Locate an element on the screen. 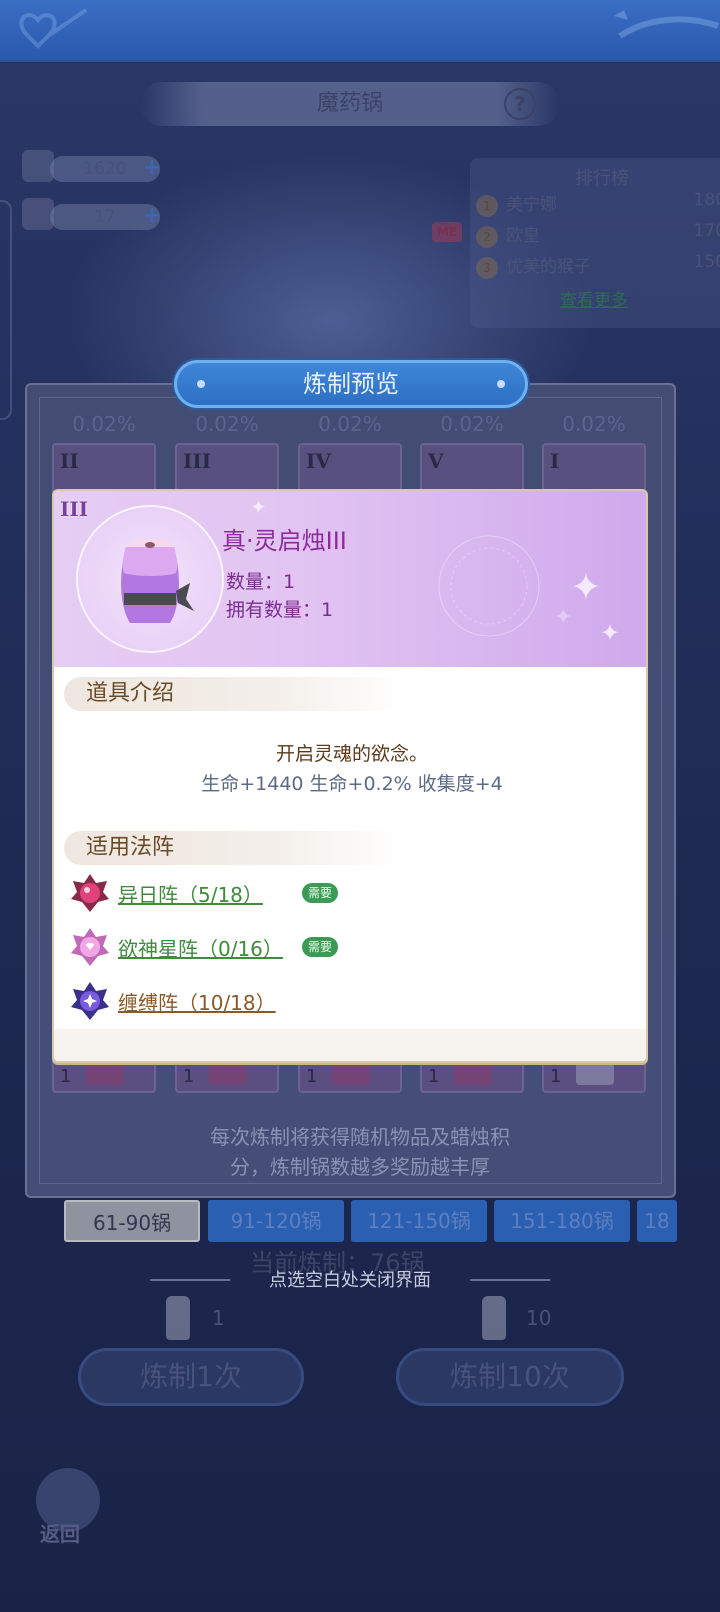 The height and width of the screenshot is (1612, 720). panel-title-text: 炼制预览 is located at coordinates (351, 384).